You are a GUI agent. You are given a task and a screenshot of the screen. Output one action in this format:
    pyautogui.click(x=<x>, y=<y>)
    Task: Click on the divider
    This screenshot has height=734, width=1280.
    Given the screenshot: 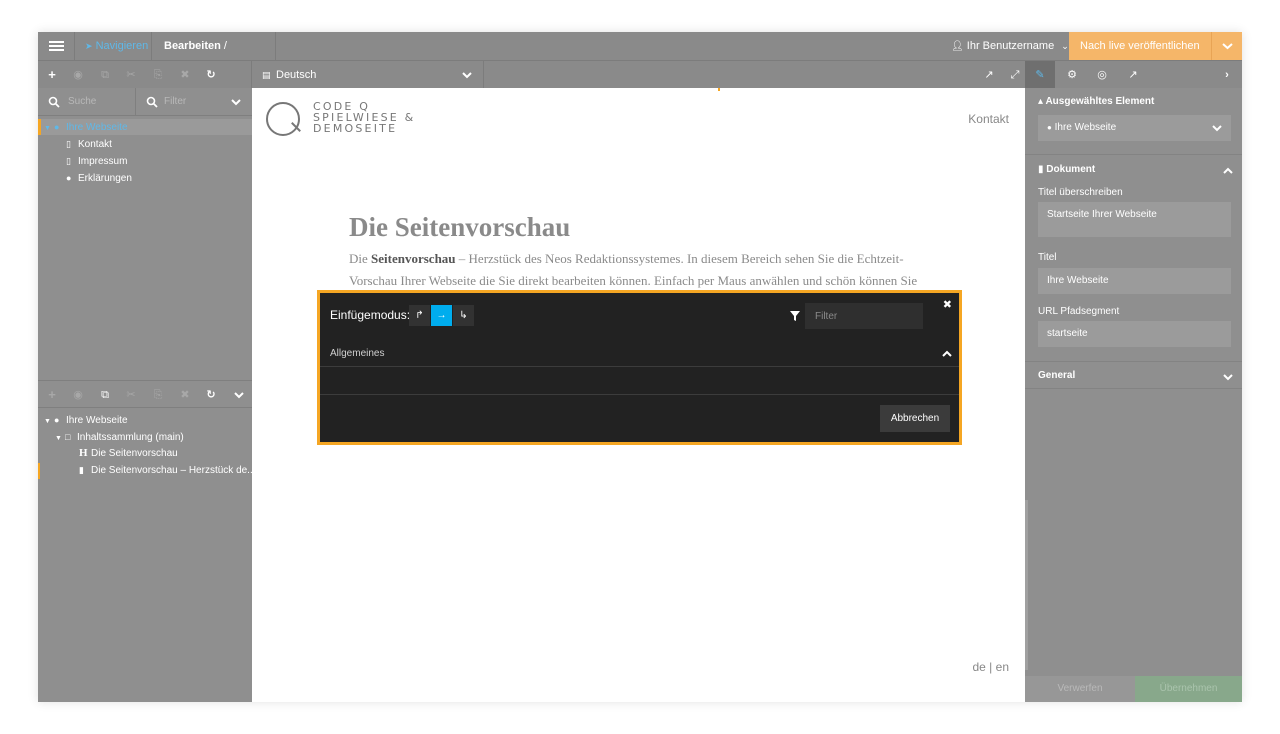 What is the action you would take?
    pyautogui.click(x=1133, y=361)
    